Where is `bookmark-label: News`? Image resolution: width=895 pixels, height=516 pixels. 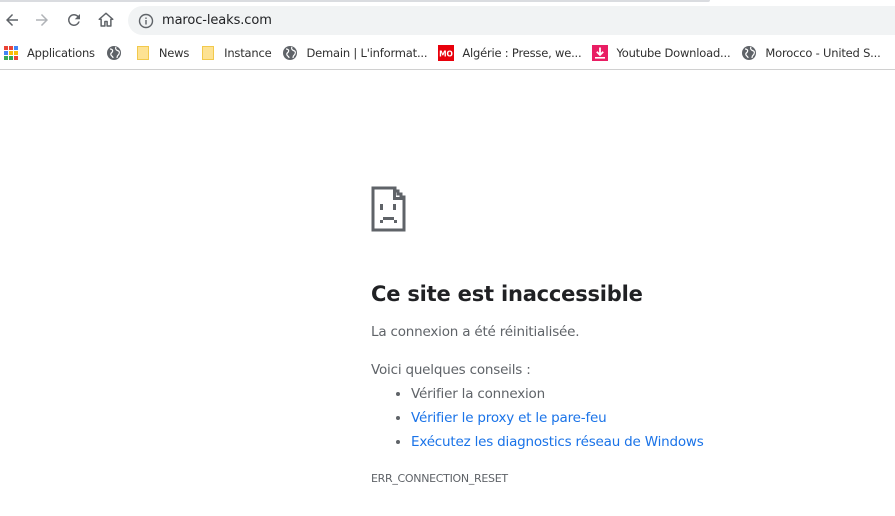 bookmark-label: News is located at coordinates (174, 53).